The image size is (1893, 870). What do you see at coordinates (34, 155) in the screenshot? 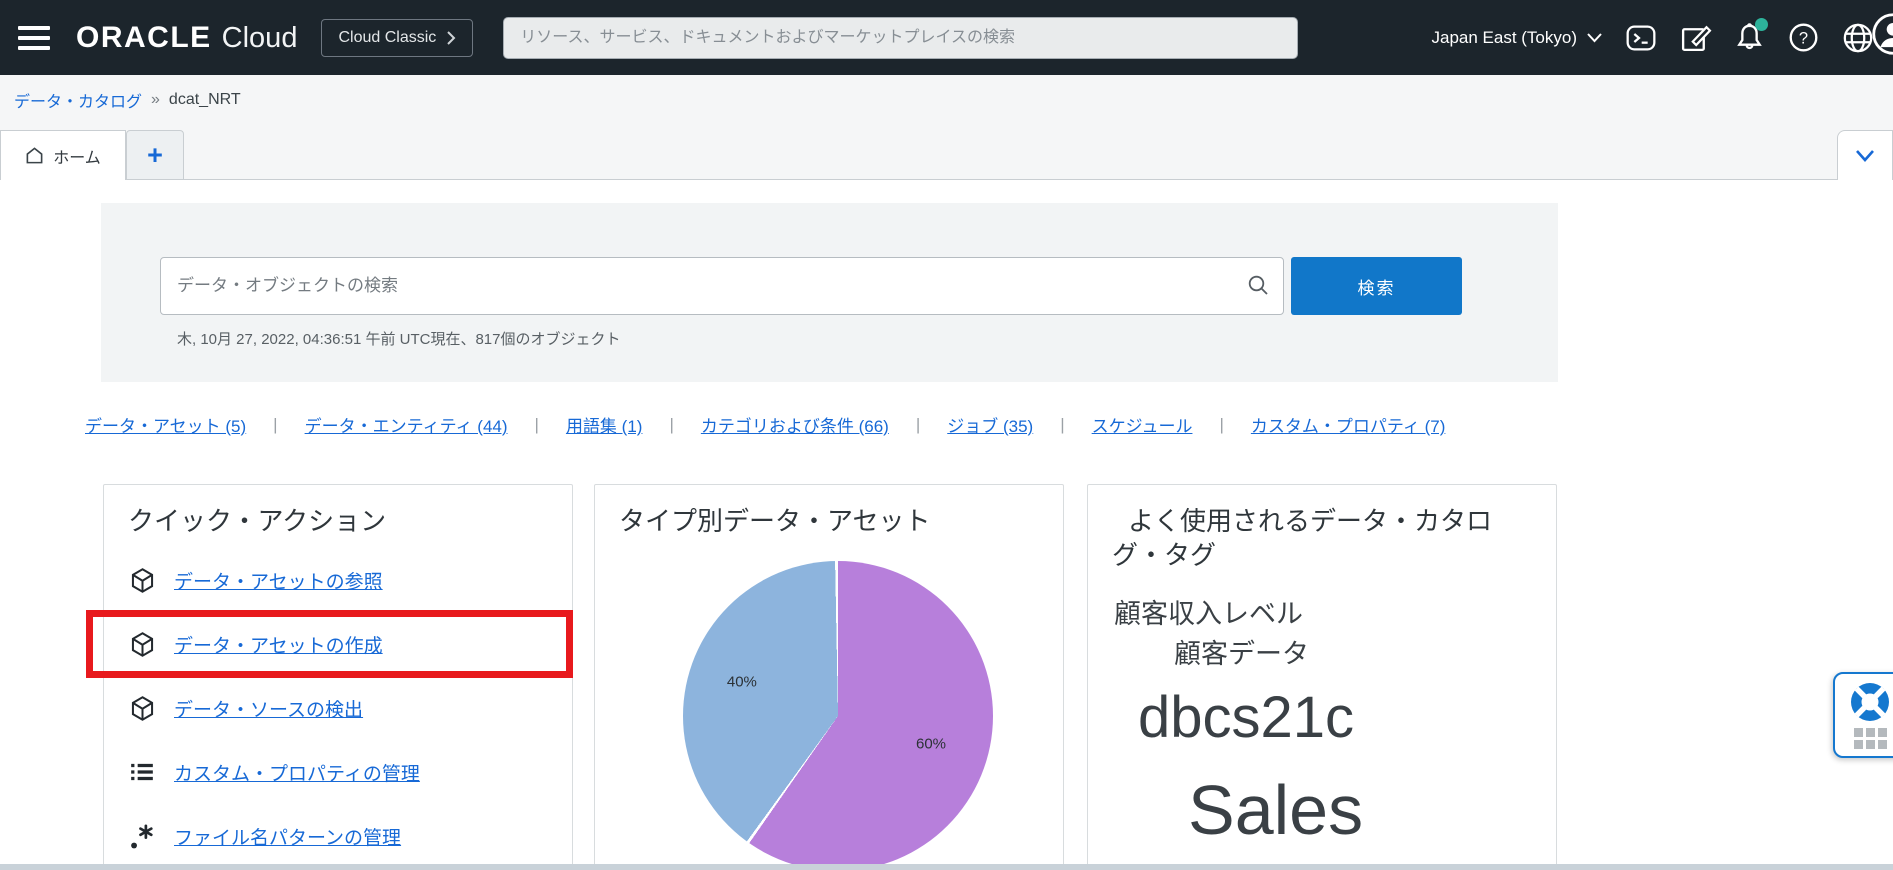
I see `home-icon` at bounding box center [34, 155].